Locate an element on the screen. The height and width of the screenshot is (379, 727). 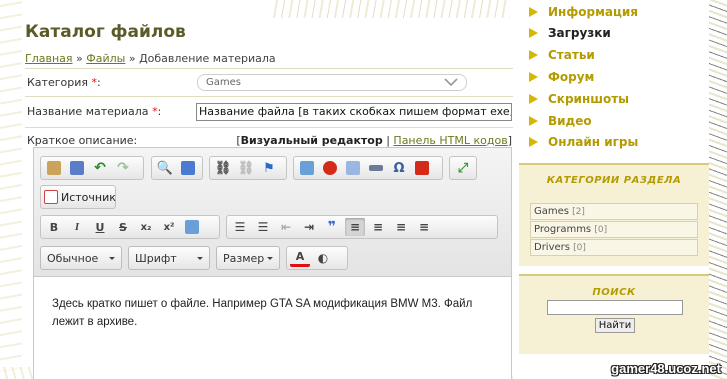
bulleted-list-icon: ☰ is located at coordinates (263, 227).